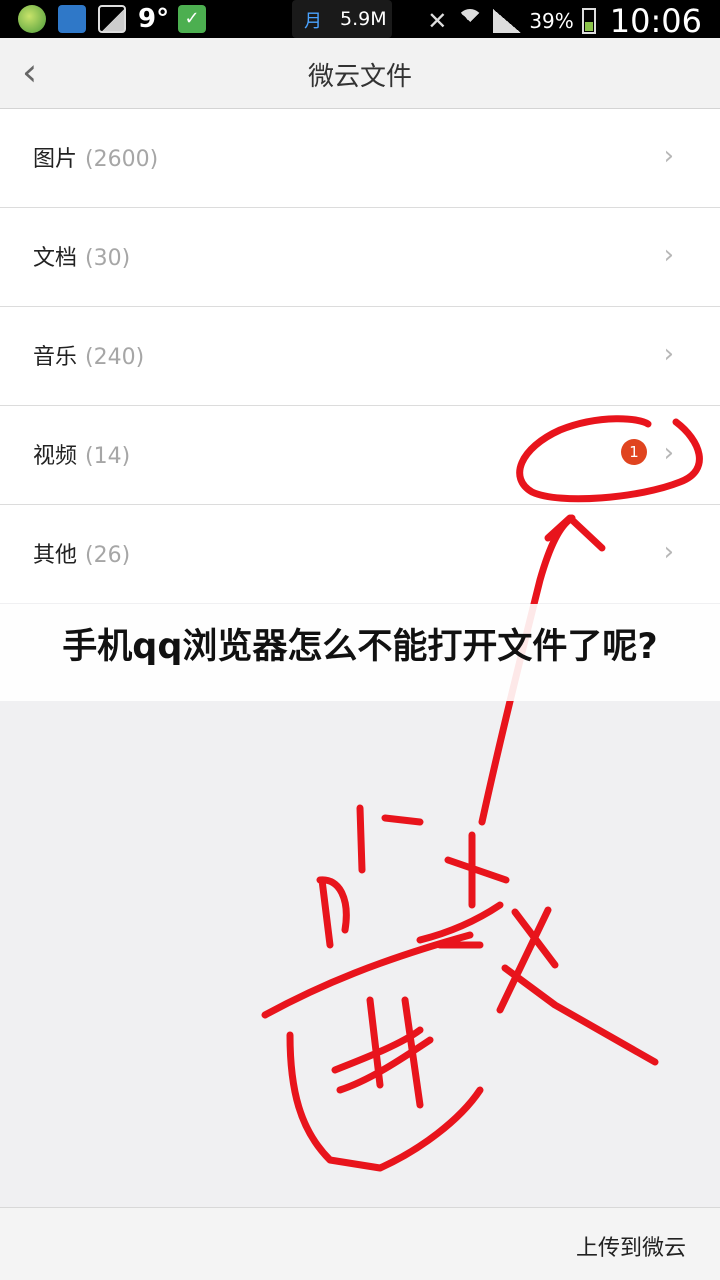 This screenshot has height=1280, width=720. I want to click on caption-overlay: 手机qq浏览器怎么不能打开文件了呢?, so click(360, 652).